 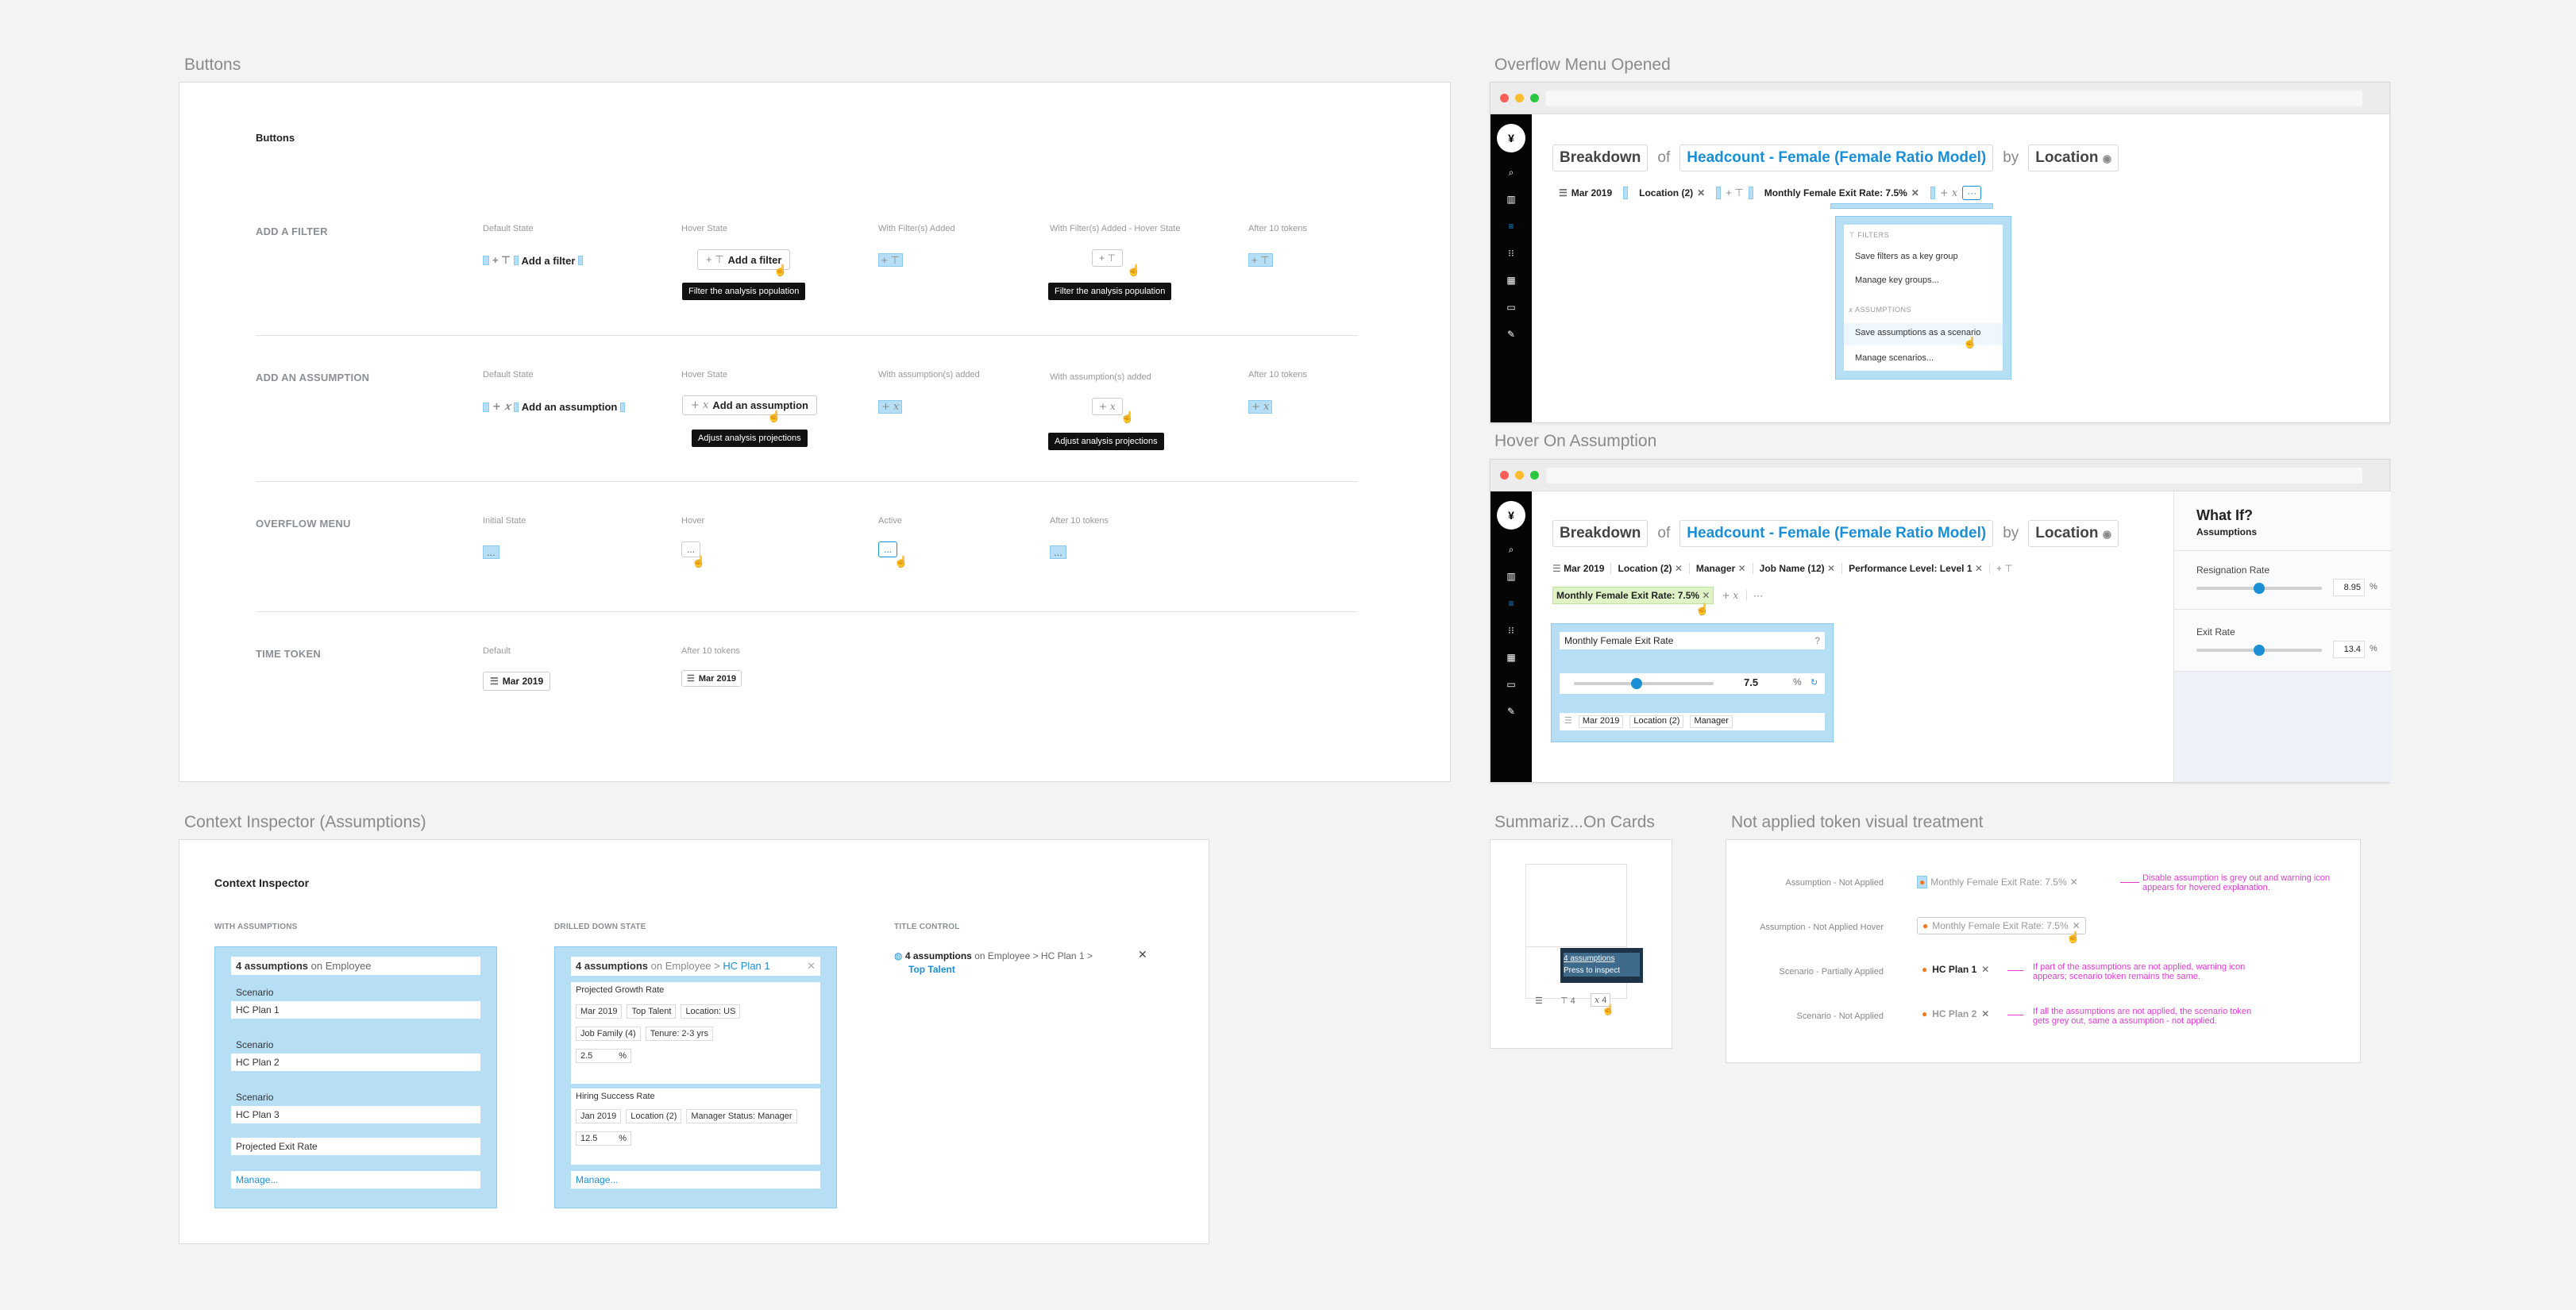 What do you see at coordinates (533, 260) in the screenshot?
I see `add-filter-button-default: + ⊤ Add a filter` at bounding box center [533, 260].